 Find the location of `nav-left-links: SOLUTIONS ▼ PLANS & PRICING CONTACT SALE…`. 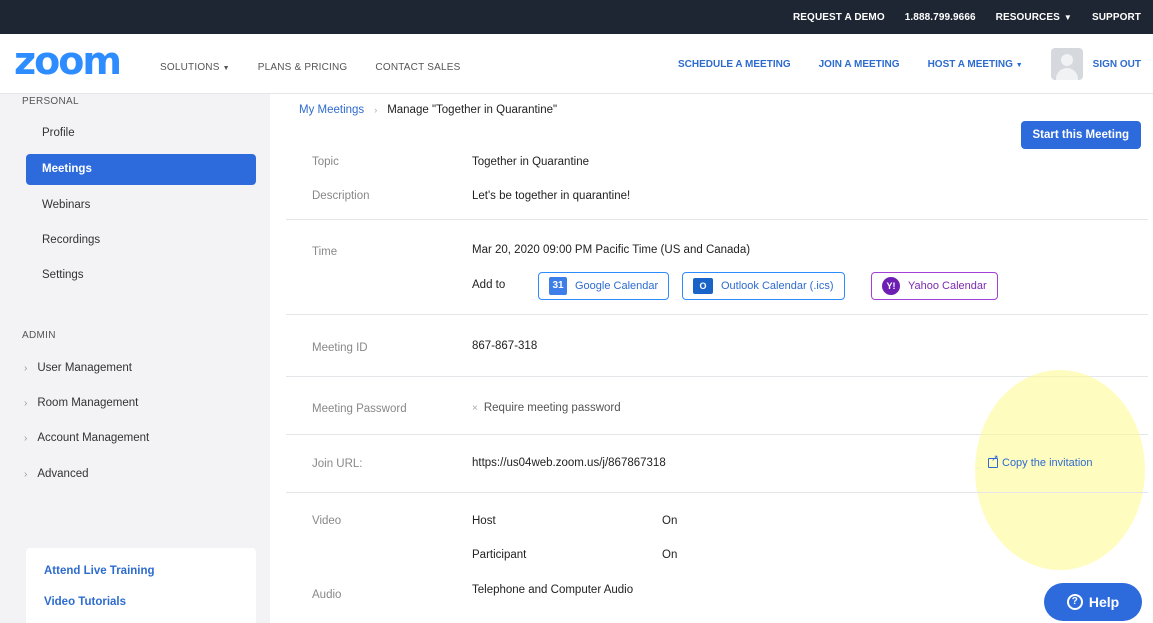

nav-left-links: SOLUTIONS ▼ PLANS & PRICING CONTACT SALE… is located at coordinates (310, 67).